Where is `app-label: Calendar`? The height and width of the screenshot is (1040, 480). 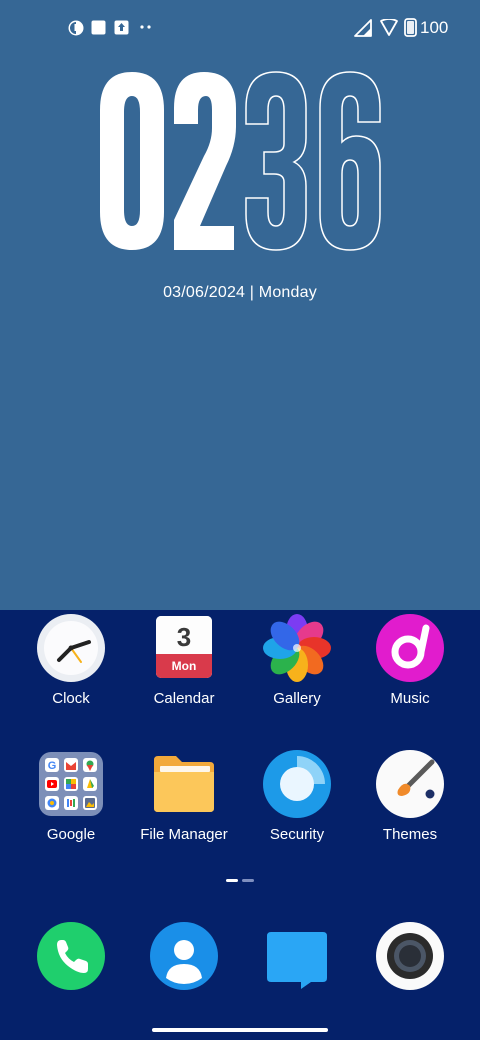
app-label: Calendar is located at coordinates (184, 698).